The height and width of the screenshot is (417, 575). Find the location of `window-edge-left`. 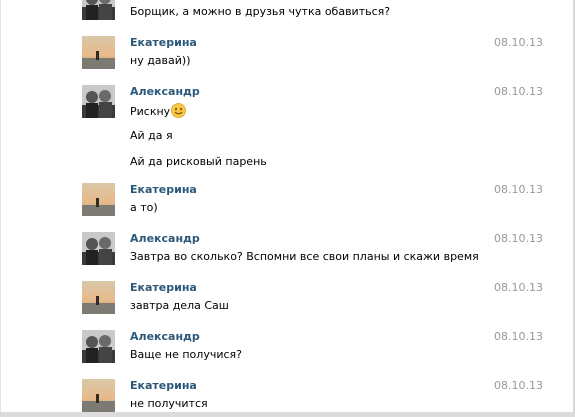

window-edge-left is located at coordinates (0, 208).